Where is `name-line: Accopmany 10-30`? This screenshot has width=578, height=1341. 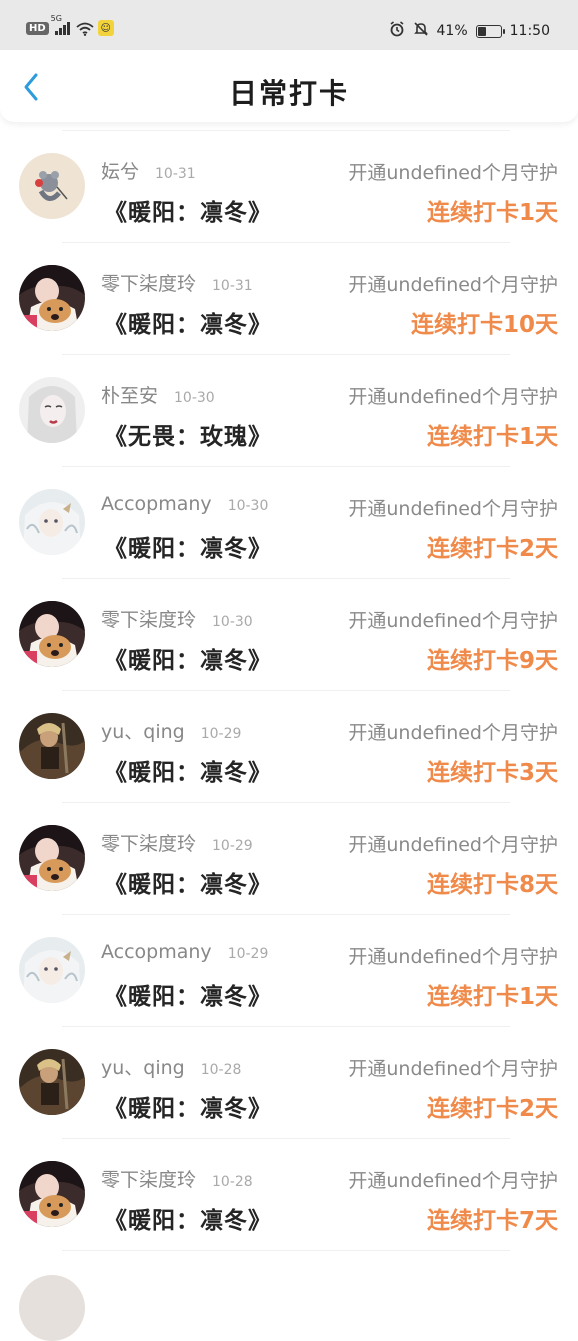
name-line: Accopmany 10-30 is located at coordinates (184, 504).